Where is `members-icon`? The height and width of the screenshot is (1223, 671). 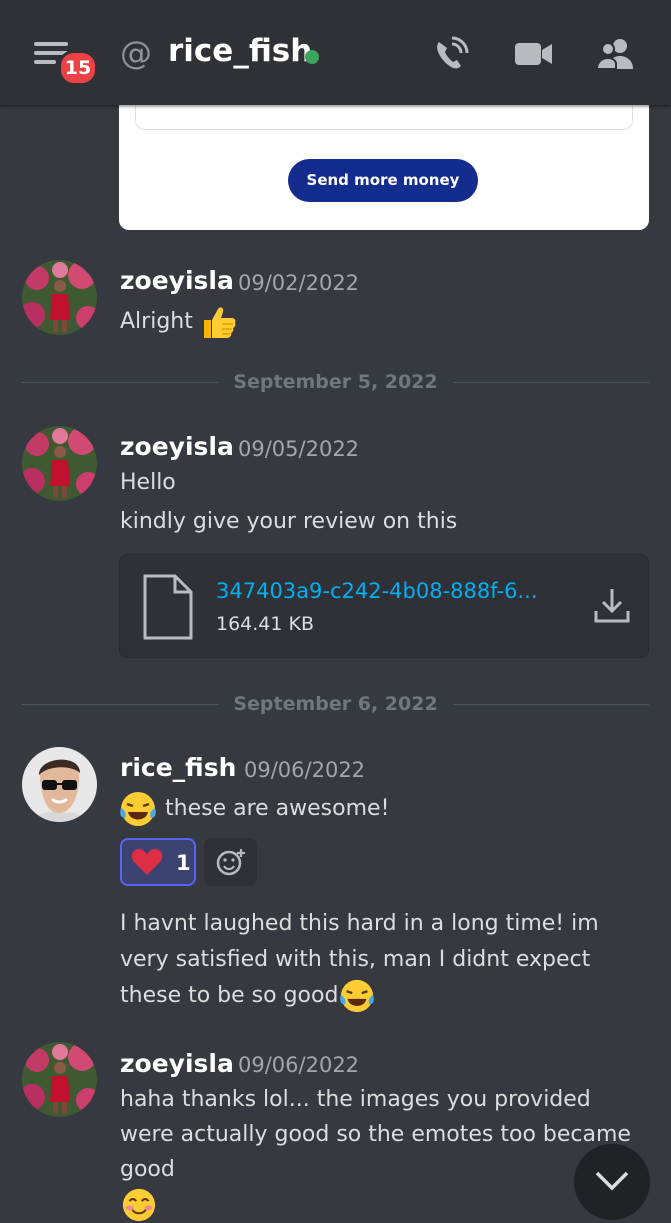 members-icon is located at coordinates (616, 54).